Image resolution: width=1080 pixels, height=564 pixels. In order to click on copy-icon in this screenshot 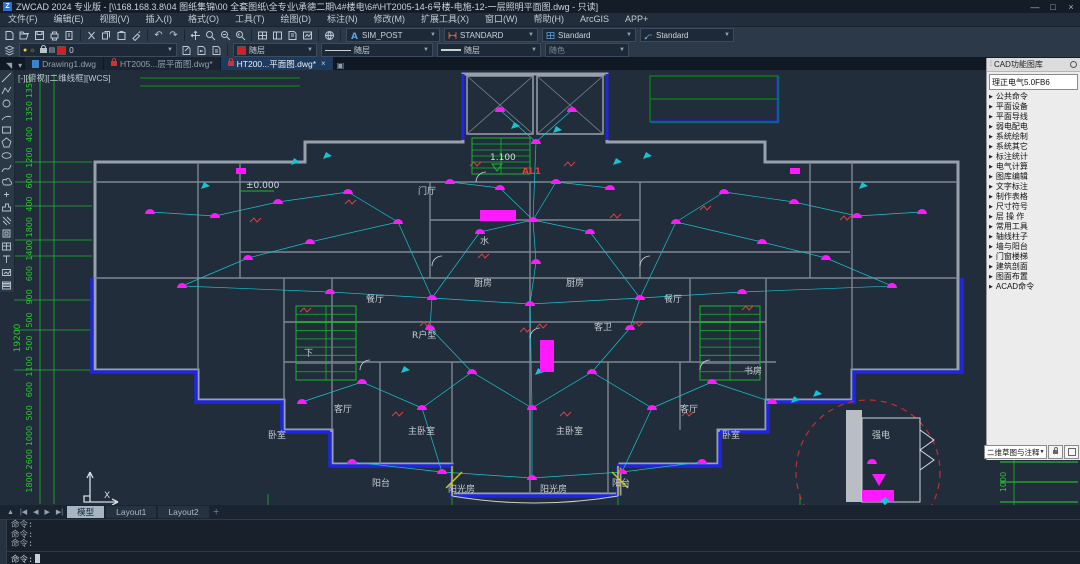, I will do `click(106, 35)`.